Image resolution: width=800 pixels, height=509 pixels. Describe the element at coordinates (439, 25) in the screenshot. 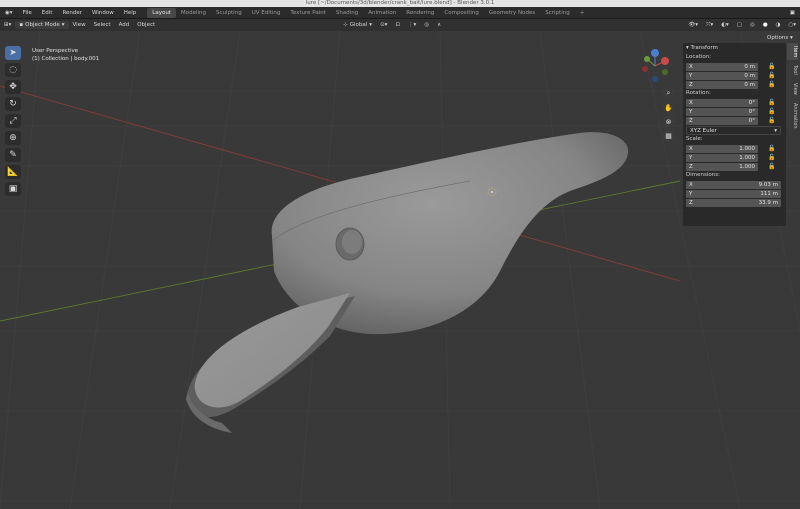

I see `falloff-icon: ∧` at that location.